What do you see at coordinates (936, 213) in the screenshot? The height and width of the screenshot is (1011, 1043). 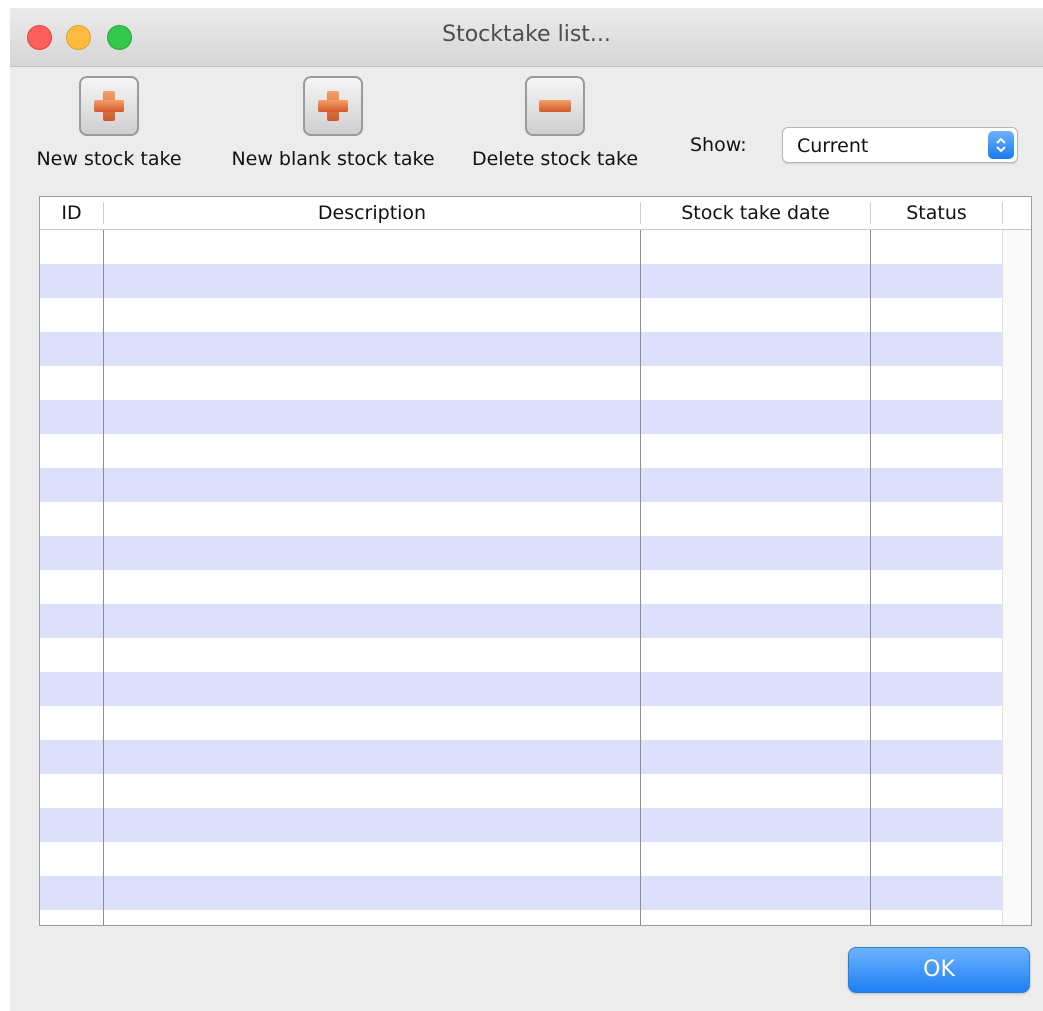 I see `column-header-status: Status` at bounding box center [936, 213].